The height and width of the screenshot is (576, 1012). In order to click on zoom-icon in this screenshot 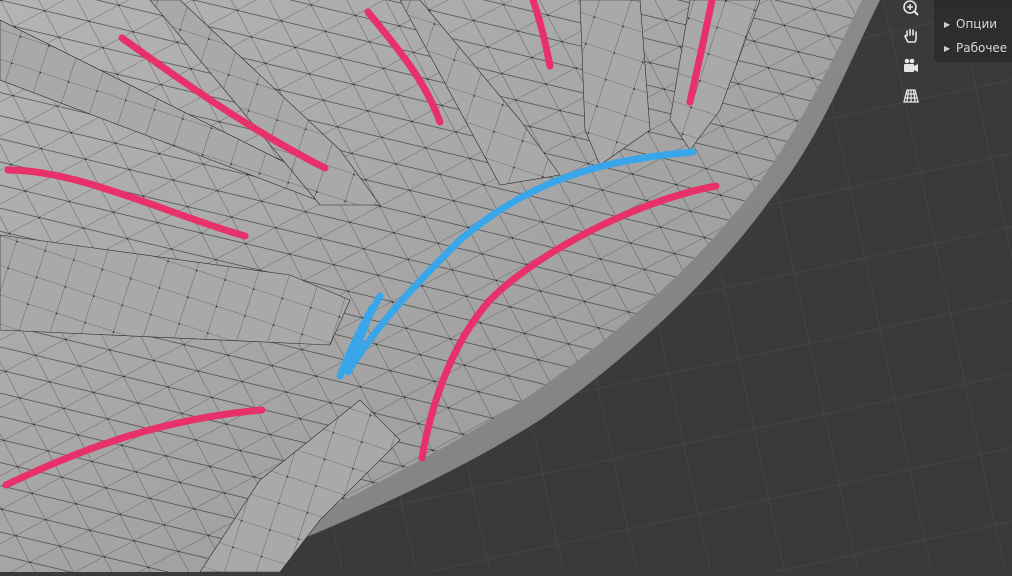, I will do `click(911, 10)`.